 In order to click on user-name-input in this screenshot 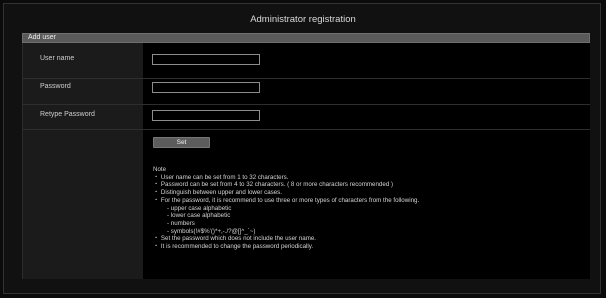, I will do `click(206, 59)`.